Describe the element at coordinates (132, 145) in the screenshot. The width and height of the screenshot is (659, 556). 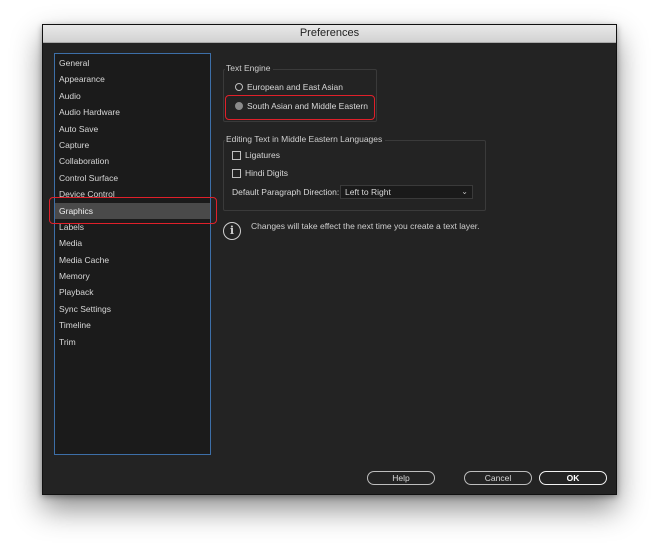
I see `sidebar-item-capture: Capture` at that location.